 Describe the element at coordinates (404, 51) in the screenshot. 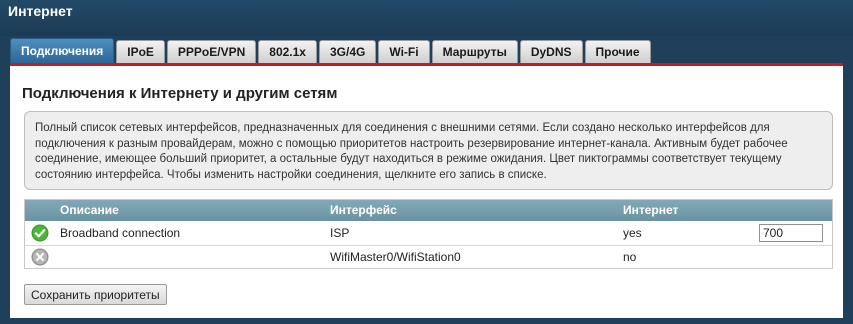

I see `tab-wifi: Wi-Fi` at that location.